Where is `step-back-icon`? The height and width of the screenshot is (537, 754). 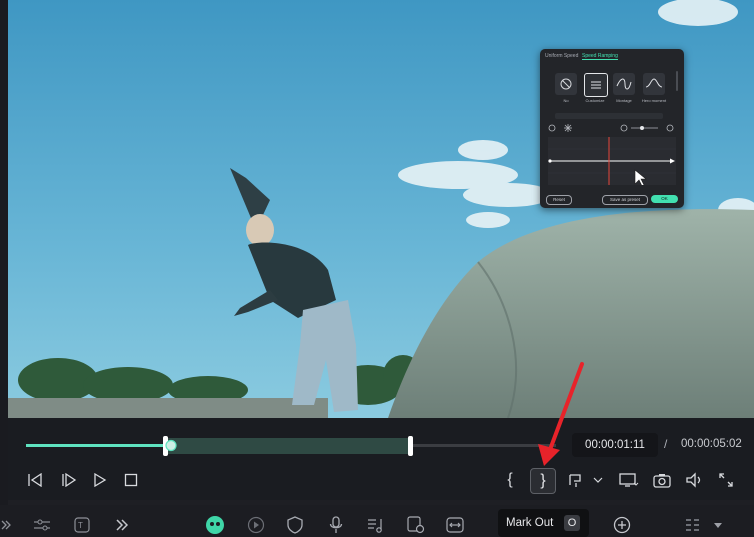 step-back-icon is located at coordinates (35, 480).